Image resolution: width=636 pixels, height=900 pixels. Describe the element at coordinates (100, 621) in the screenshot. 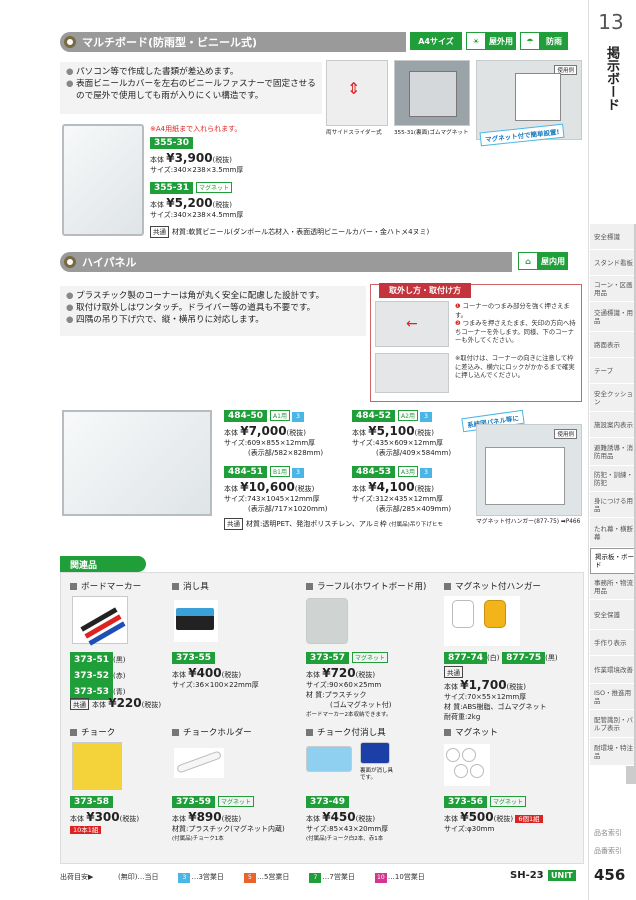

I see `marker-photo` at that location.